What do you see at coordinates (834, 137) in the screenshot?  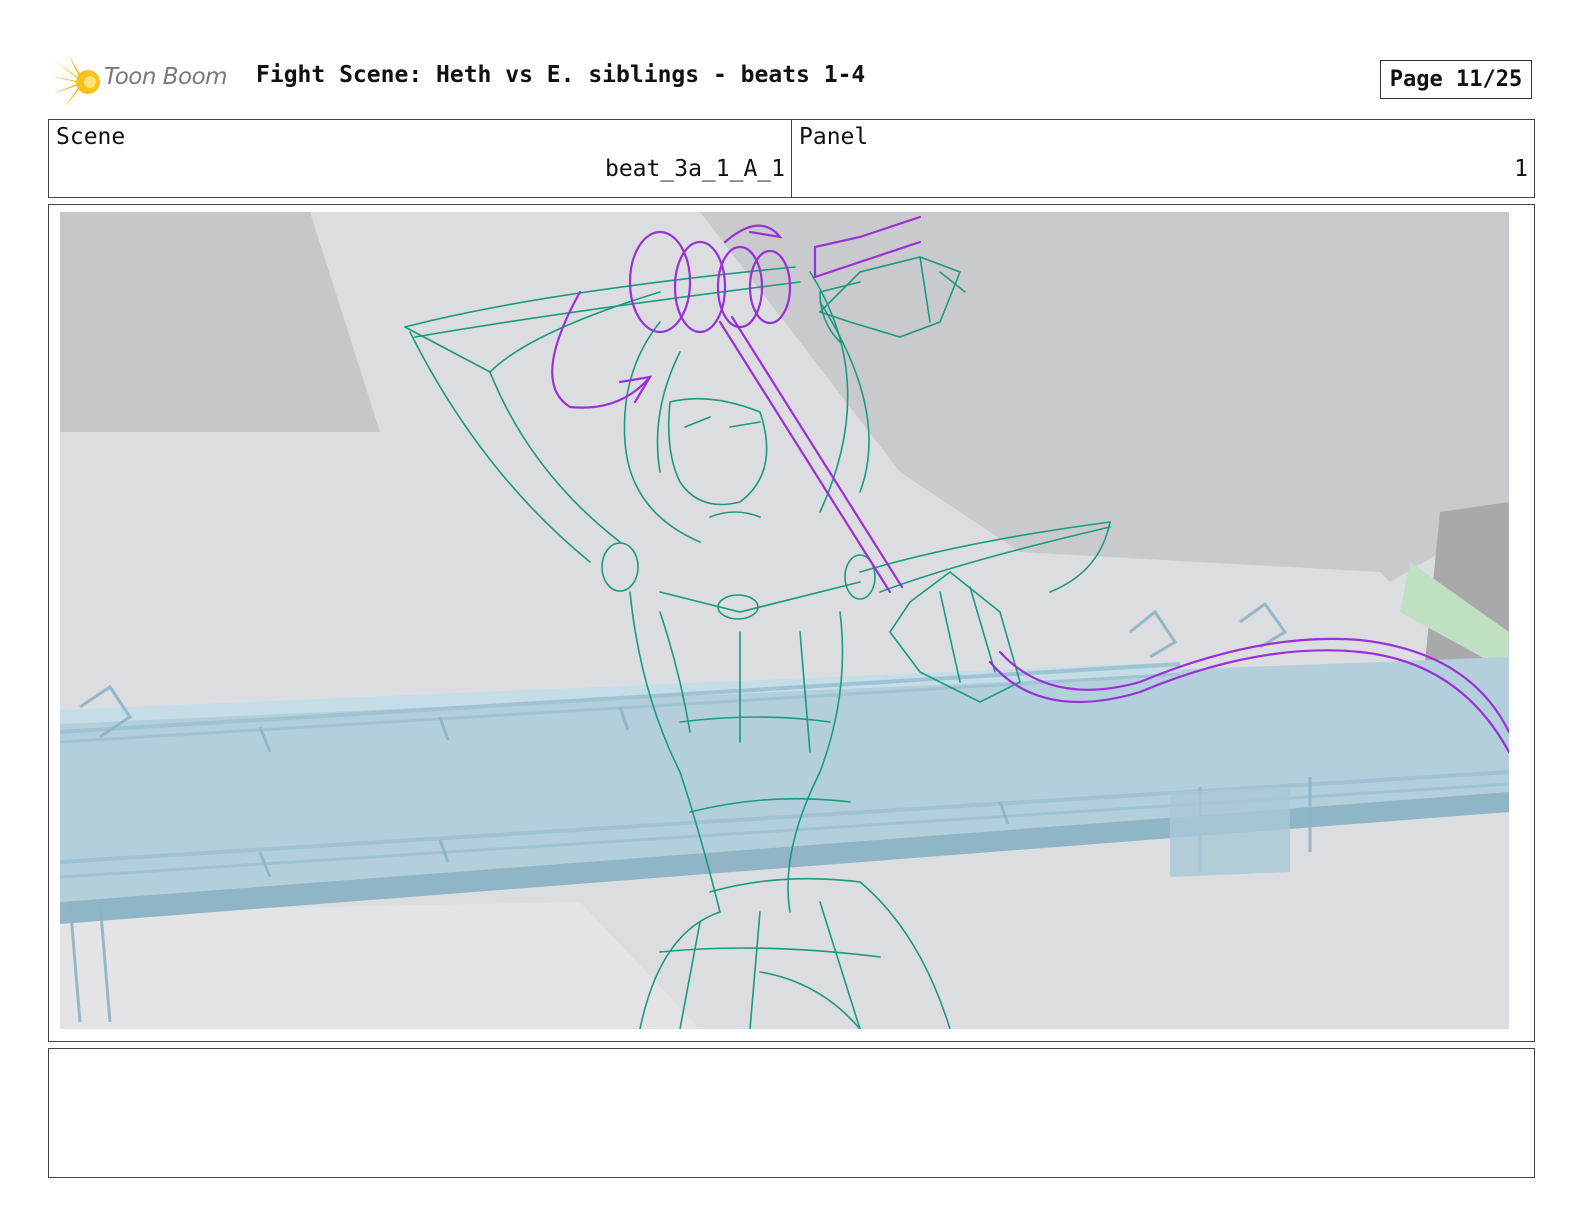 I see `panel-label: Panel` at bounding box center [834, 137].